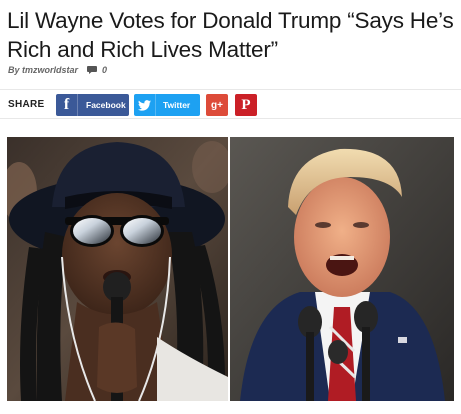 The width and height of the screenshot is (461, 414). I want to click on comment-icon, so click(92, 70).